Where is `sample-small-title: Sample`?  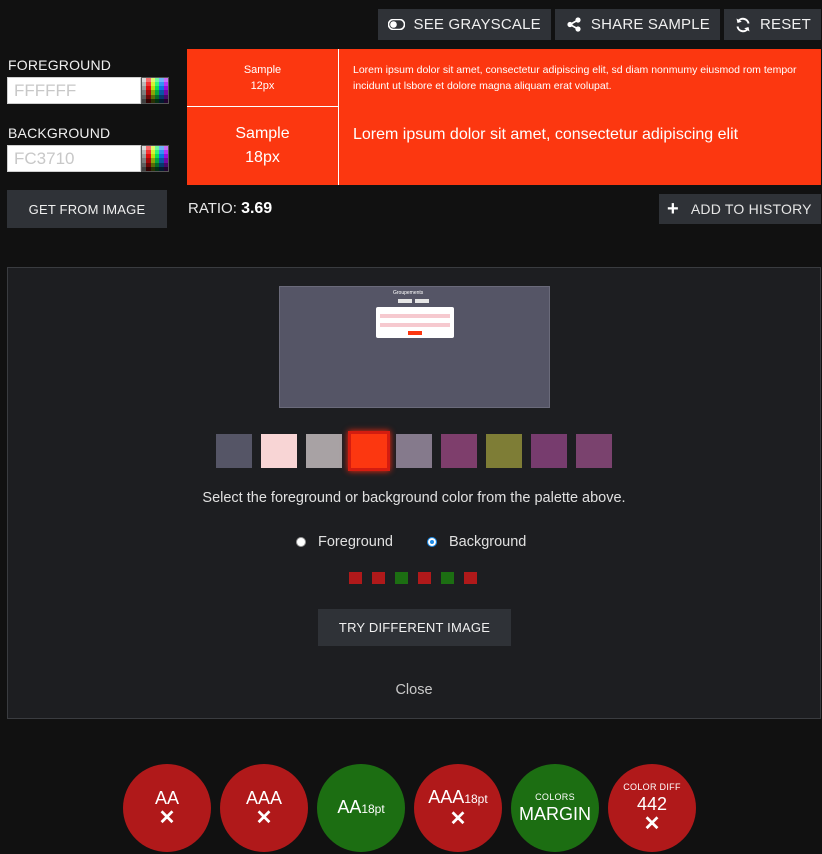
sample-small-title: Sample is located at coordinates (262, 69).